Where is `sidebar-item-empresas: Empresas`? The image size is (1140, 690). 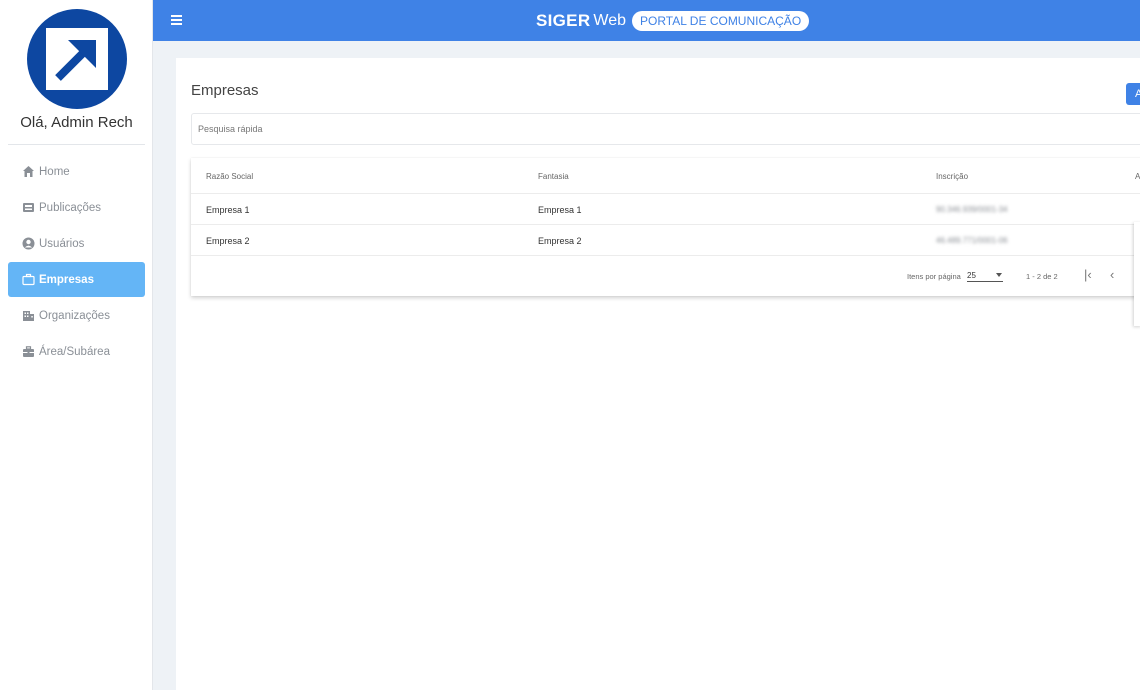 sidebar-item-empresas: Empresas is located at coordinates (76, 279).